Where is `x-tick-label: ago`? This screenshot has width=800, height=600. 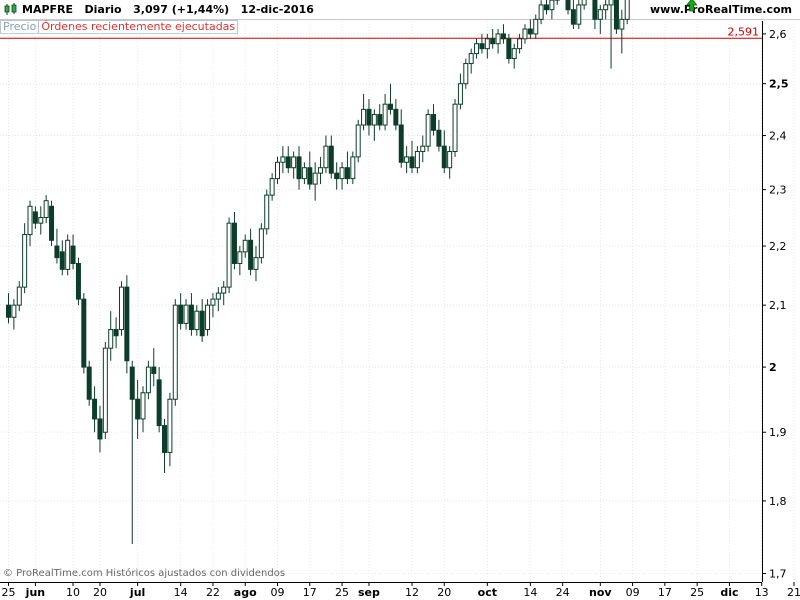 x-tick-label: ago is located at coordinates (245, 592).